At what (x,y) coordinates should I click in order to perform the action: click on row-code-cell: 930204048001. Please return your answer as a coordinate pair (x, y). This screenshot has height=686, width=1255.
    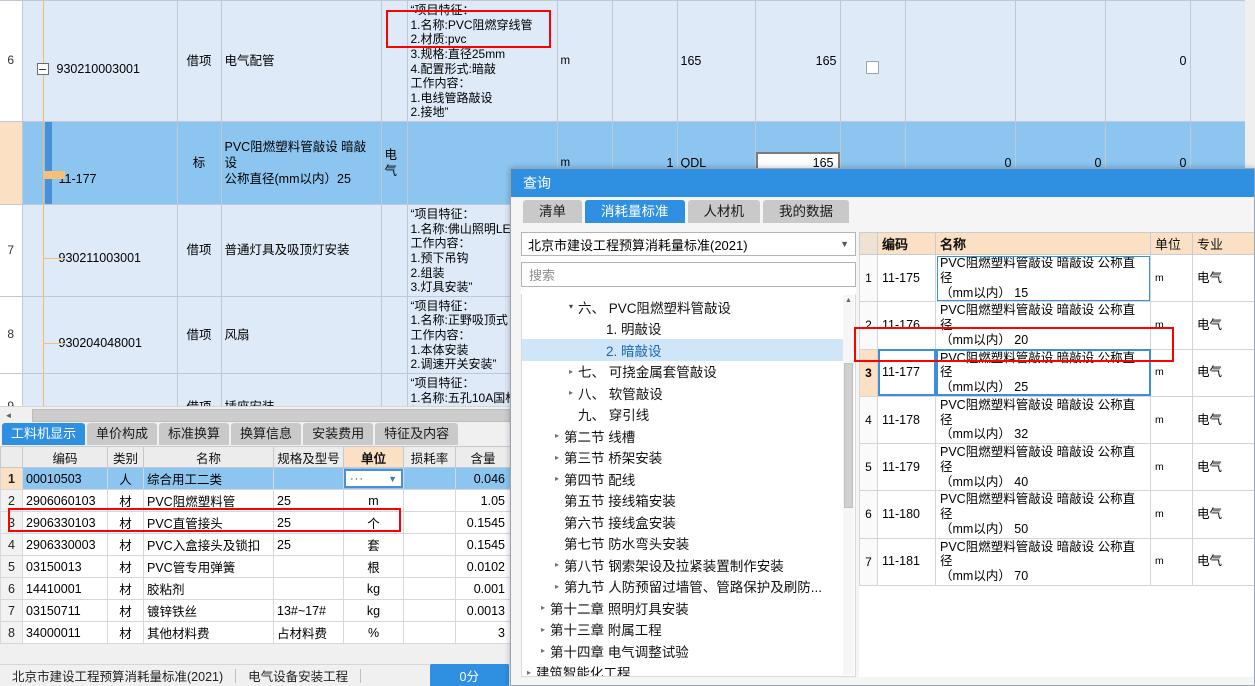
    Looking at the image, I should click on (99, 334).